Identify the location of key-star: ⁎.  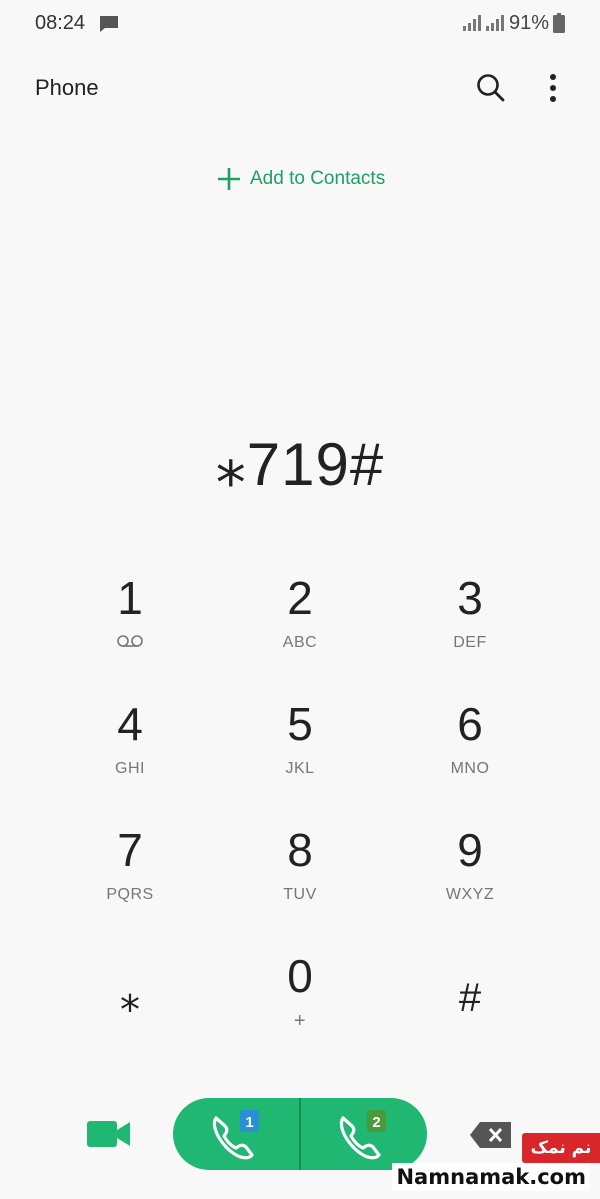
(130, 1016).